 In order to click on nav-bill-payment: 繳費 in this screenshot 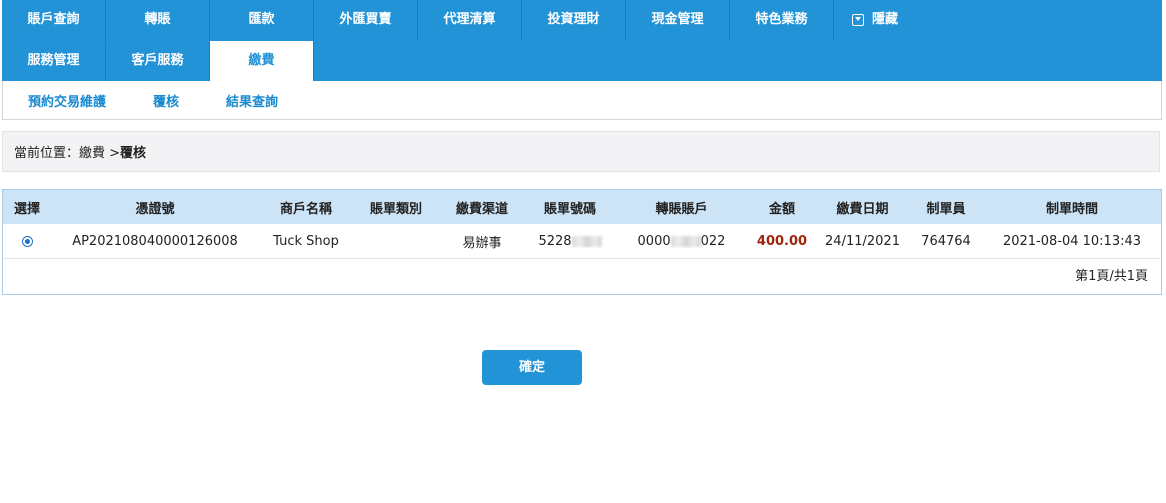, I will do `click(262, 61)`.